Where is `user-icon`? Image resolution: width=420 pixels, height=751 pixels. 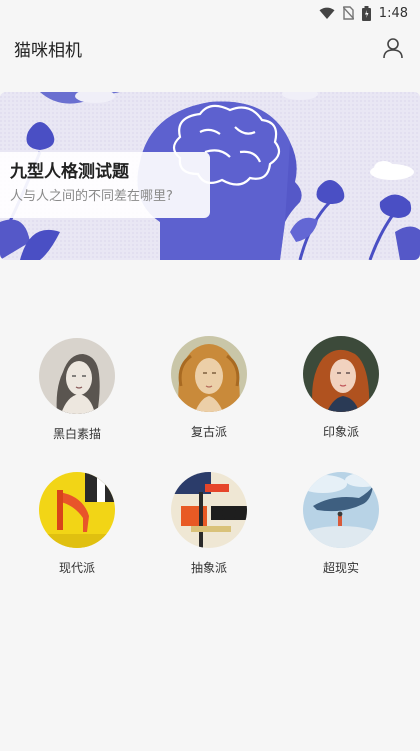 user-icon is located at coordinates (393, 48).